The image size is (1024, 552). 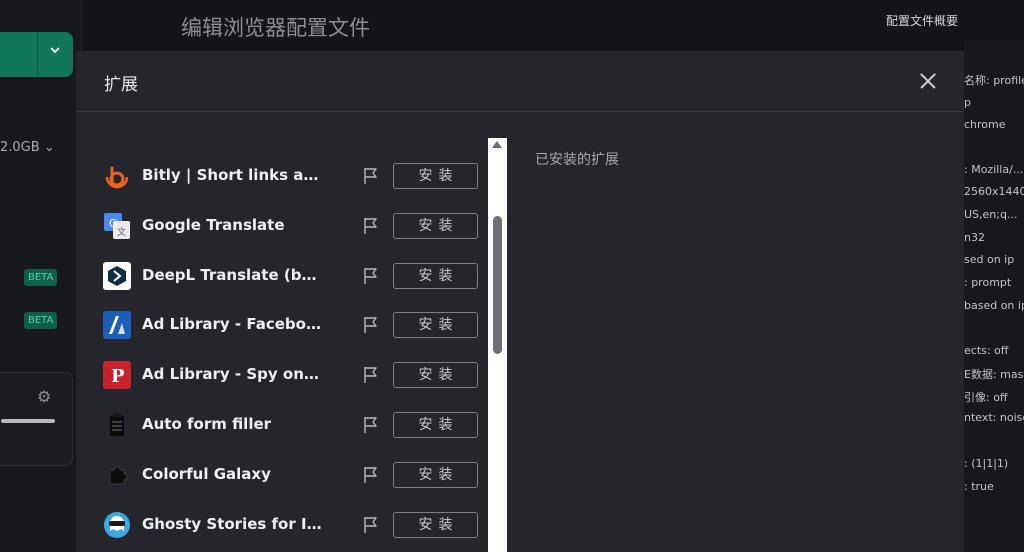 What do you see at coordinates (117, 475) in the screenshot?
I see `puzzle-icon` at bounding box center [117, 475].